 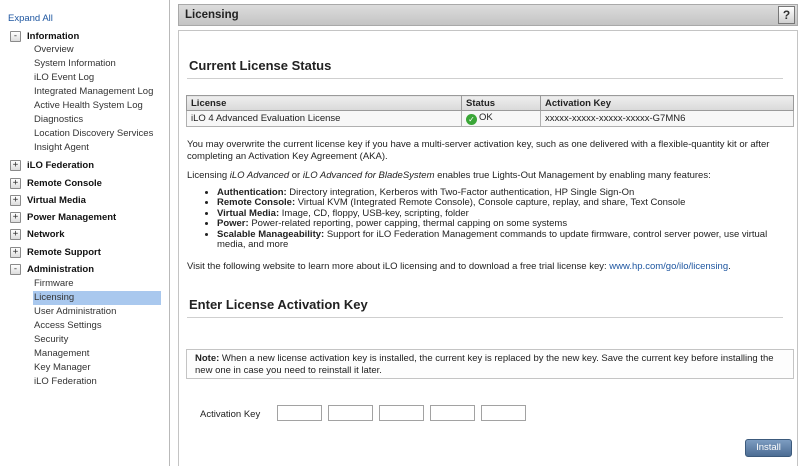 I want to click on sidebar-item-user-administration: User Administration, so click(x=75, y=312).